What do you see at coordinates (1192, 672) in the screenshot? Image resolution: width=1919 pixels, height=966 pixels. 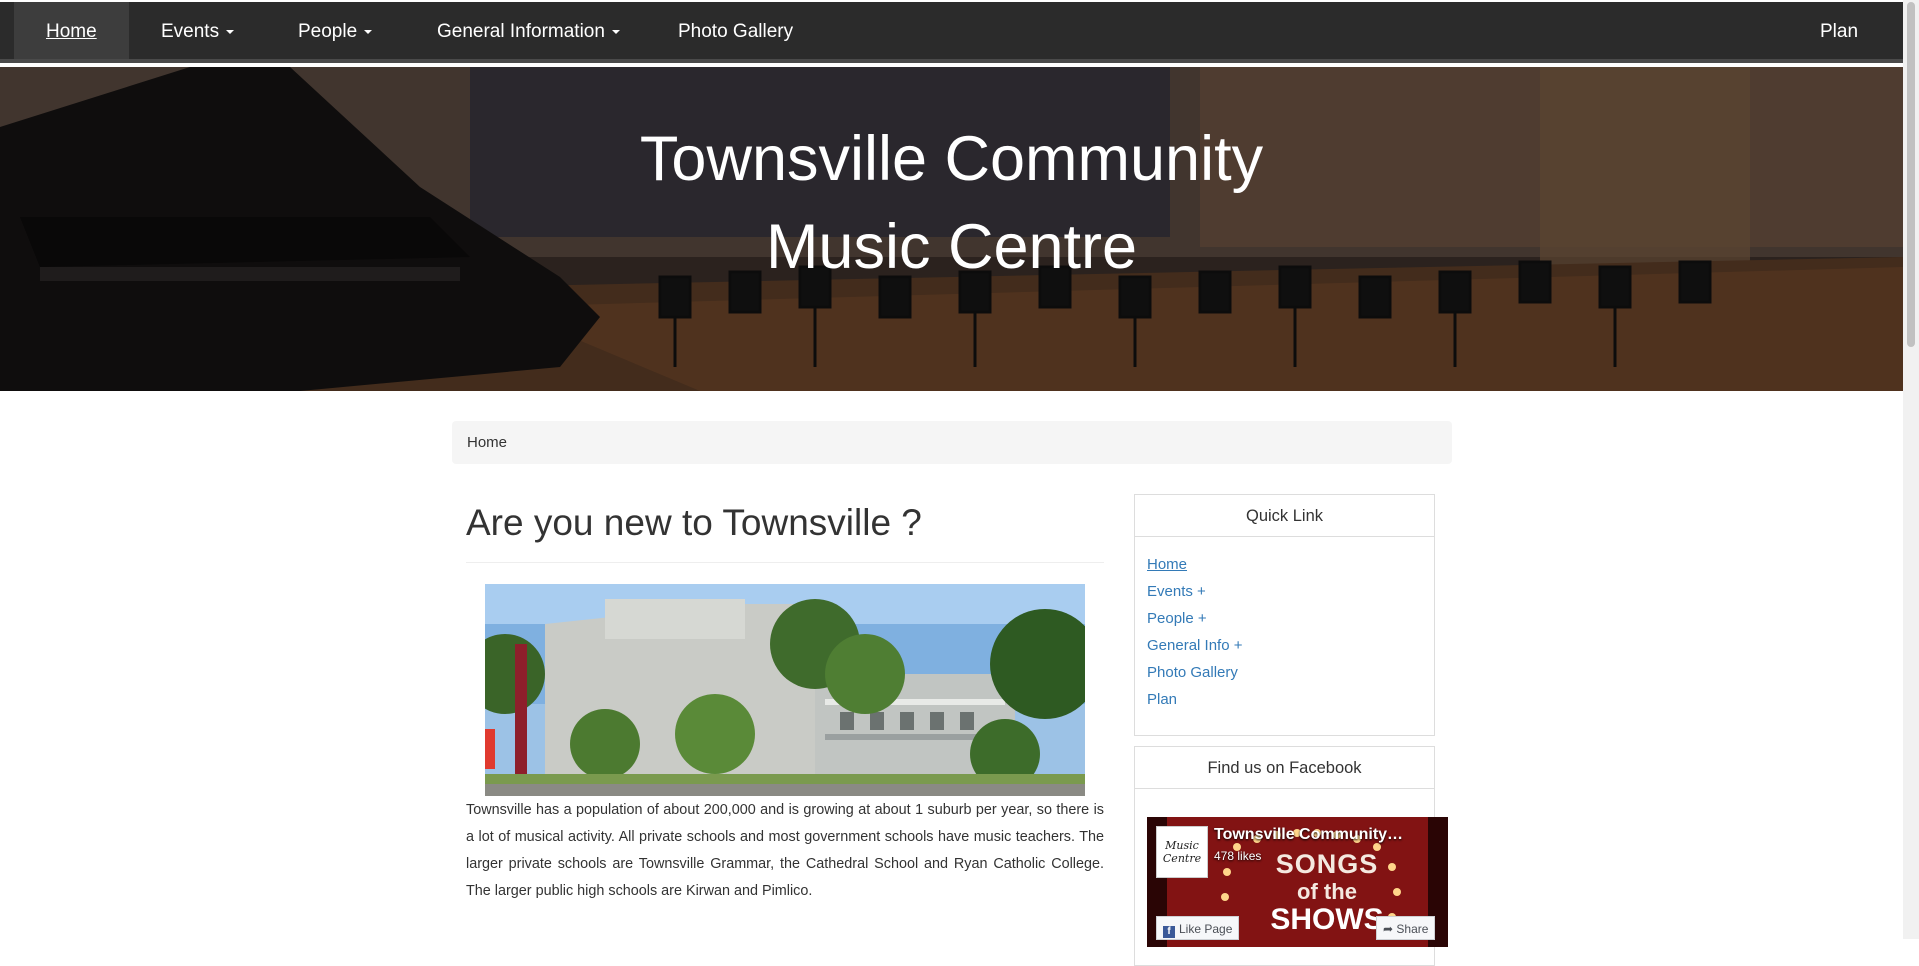 I see `quick-link-photo-gallery: Photo Gallery` at bounding box center [1192, 672].